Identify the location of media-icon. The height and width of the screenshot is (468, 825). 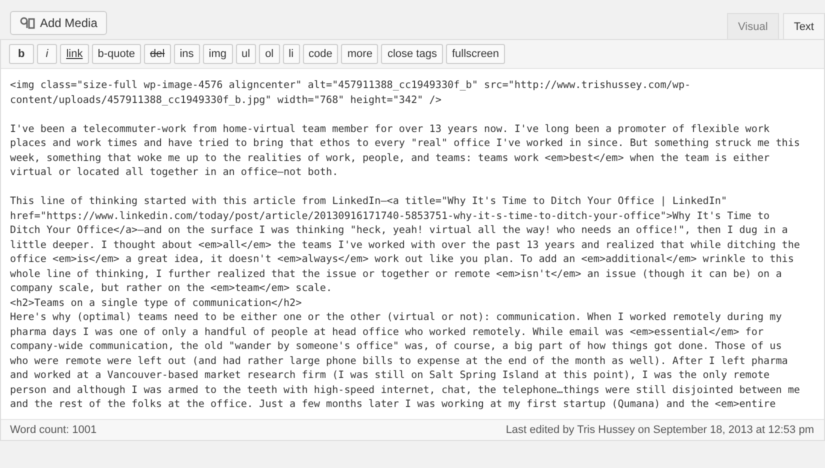
(27, 23).